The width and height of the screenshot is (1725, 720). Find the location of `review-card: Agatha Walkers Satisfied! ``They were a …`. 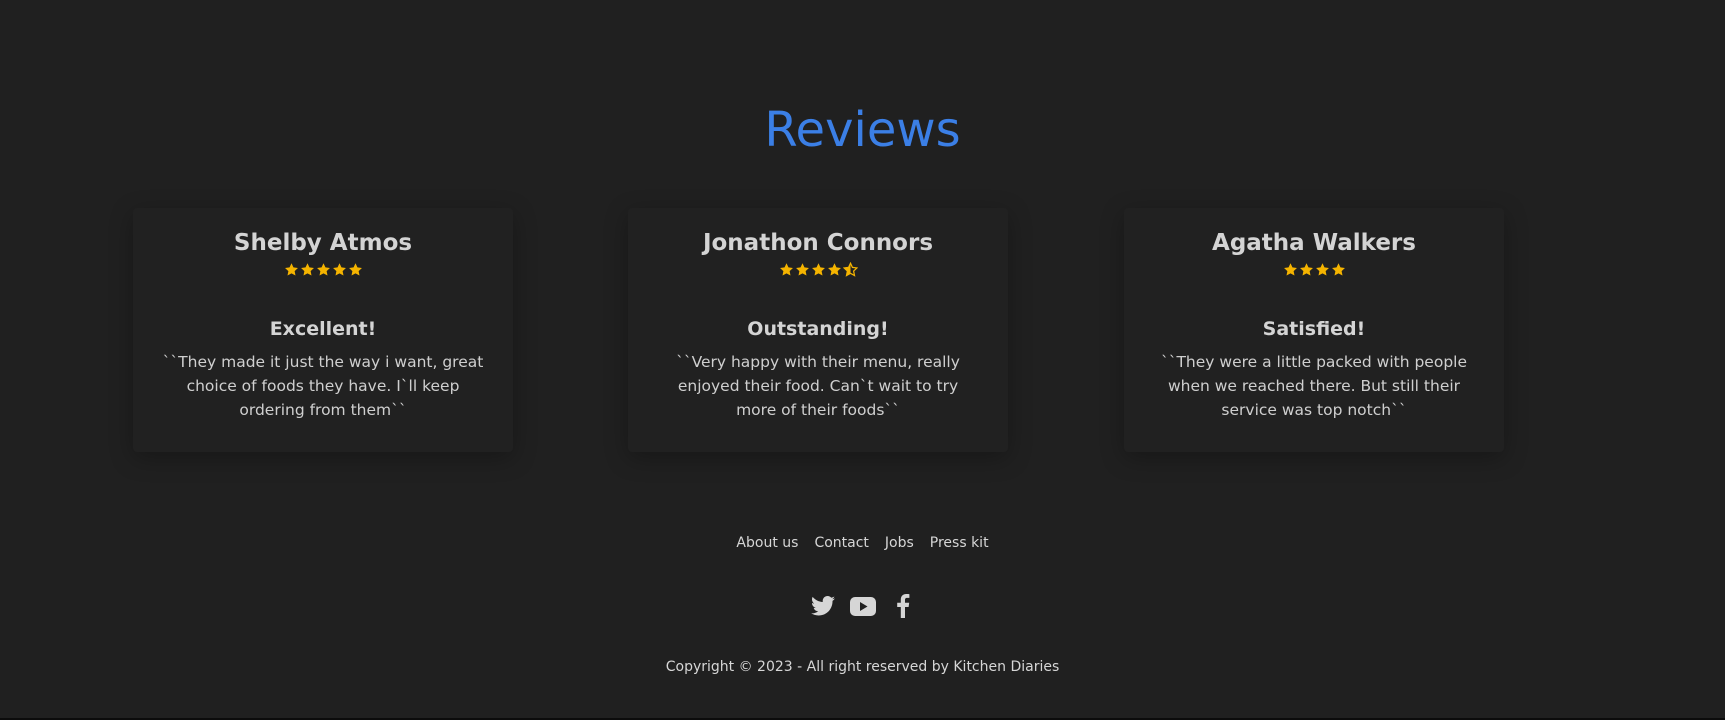

review-card: Agatha Walkers Satisfied! ``They were a … is located at coordinates (1314, 330).